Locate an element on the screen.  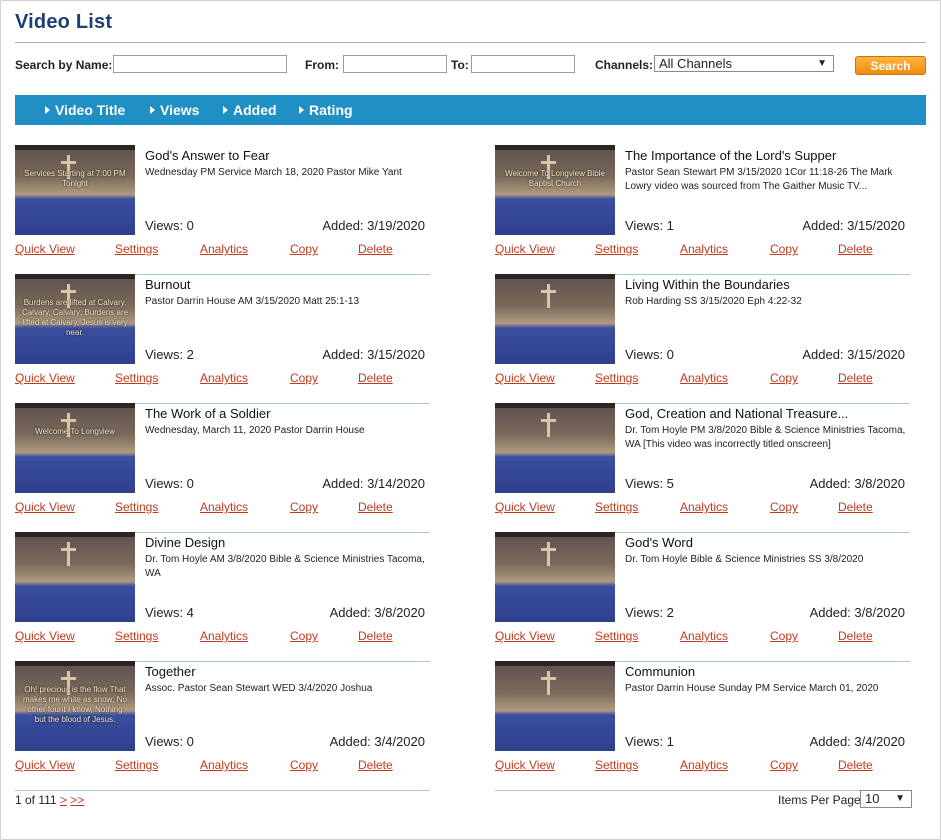
thumbnail-caption: Services Starting at 7:00 PM Tonight is located at coordinates (75, 178).